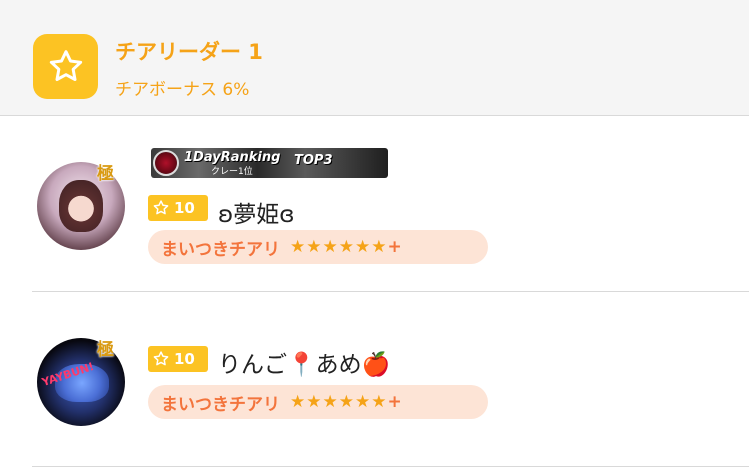 The height and width of the screenshot is (470, 749). I want to click on banner-title: 1DayRanking, so click(232, 157).